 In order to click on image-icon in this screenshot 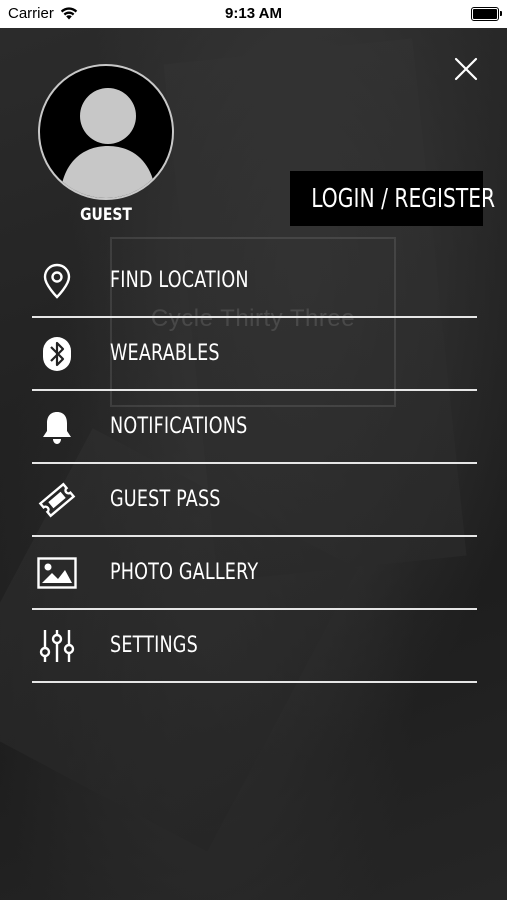, I will do `click(57, 572)`.